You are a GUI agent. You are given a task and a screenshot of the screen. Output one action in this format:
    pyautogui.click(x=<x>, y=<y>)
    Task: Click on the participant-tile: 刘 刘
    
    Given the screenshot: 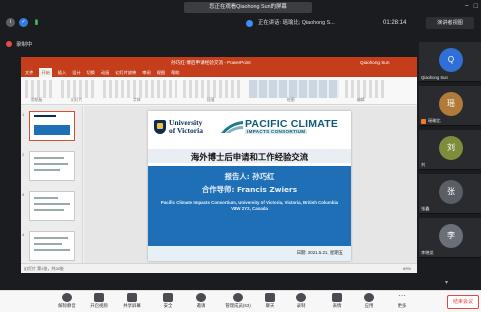 What is the action you would take?
    pyautogui.click(x=450, y=150)
    